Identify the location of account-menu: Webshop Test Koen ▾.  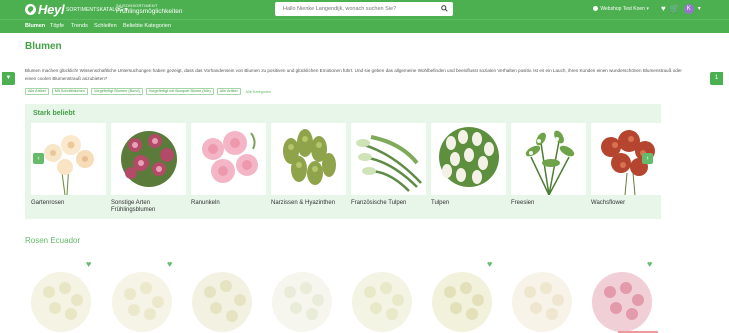
(621, 9).